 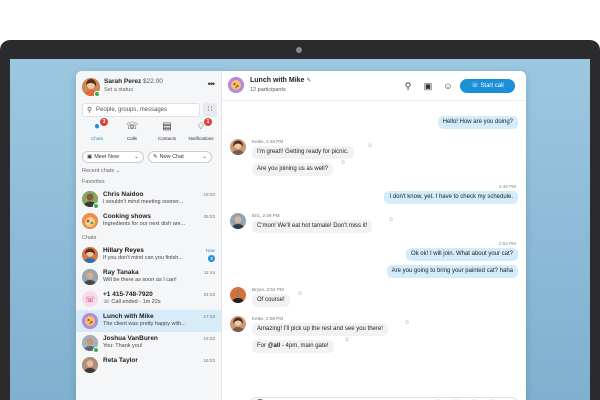 I want to click on message-timestamp: 2:49 PM, so click(x=507, y=186).